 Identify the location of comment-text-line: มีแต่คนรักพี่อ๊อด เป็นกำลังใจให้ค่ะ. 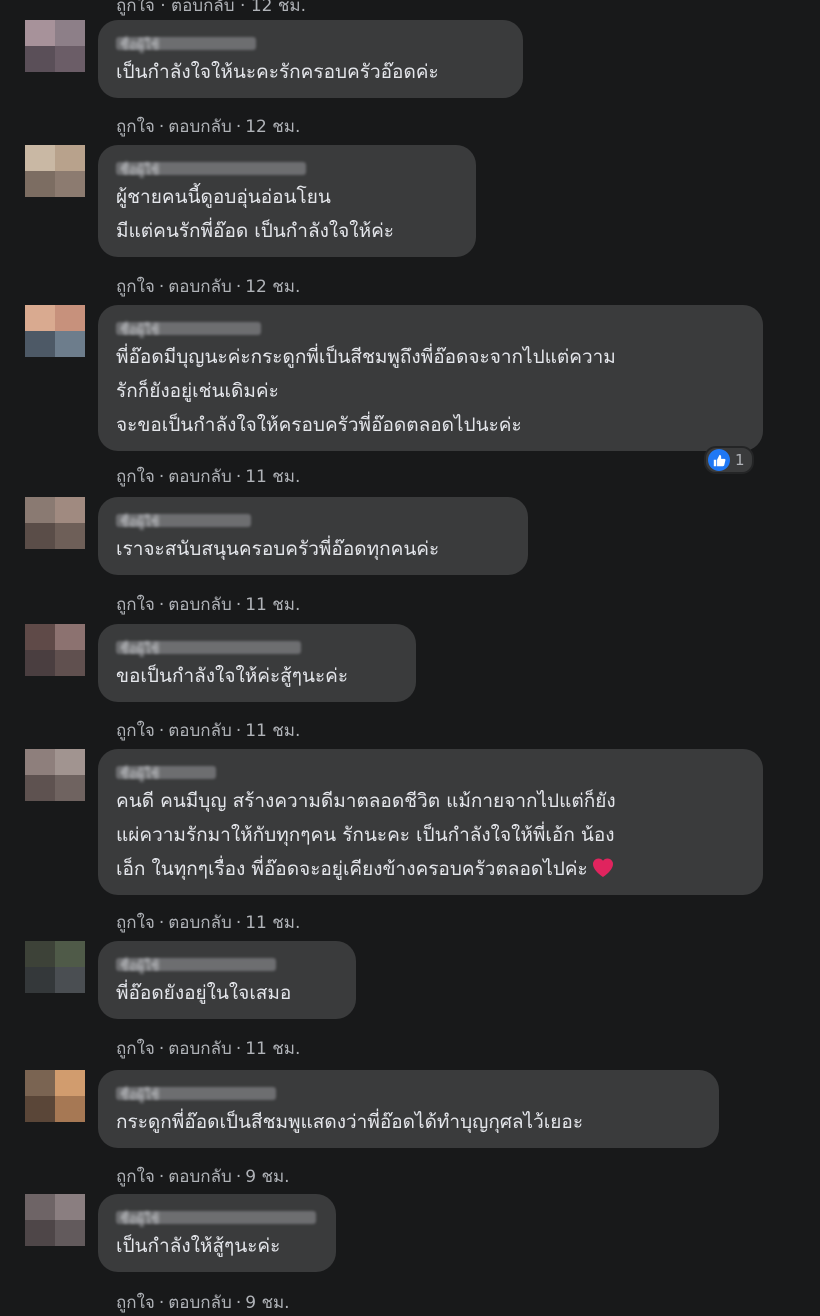
(255, 231).